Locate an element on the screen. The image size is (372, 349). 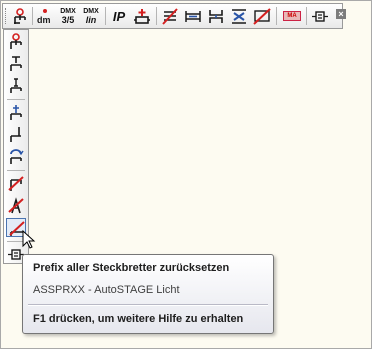
fixture-t-button is located at coordinates (16, 63).